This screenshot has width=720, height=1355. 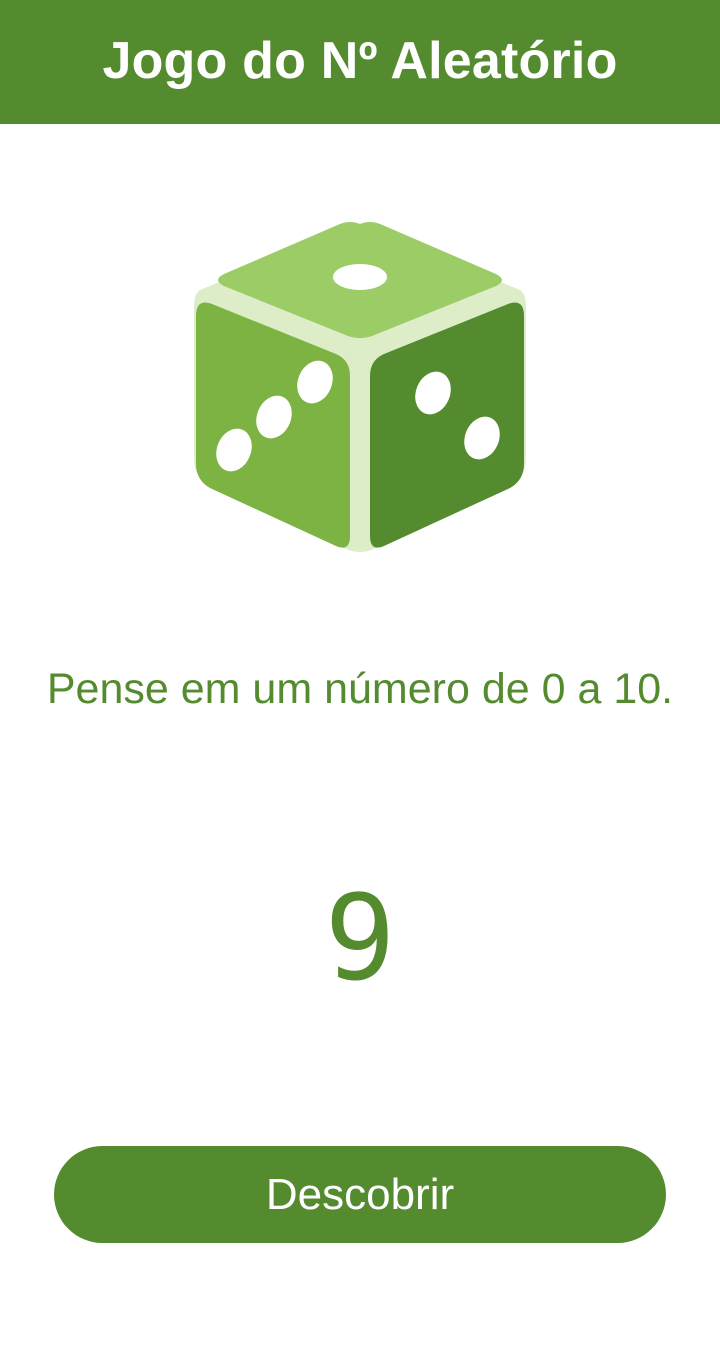 I want to click on instruction-text: Pense em um número de 0 a 10., so click(x=360, y=689).